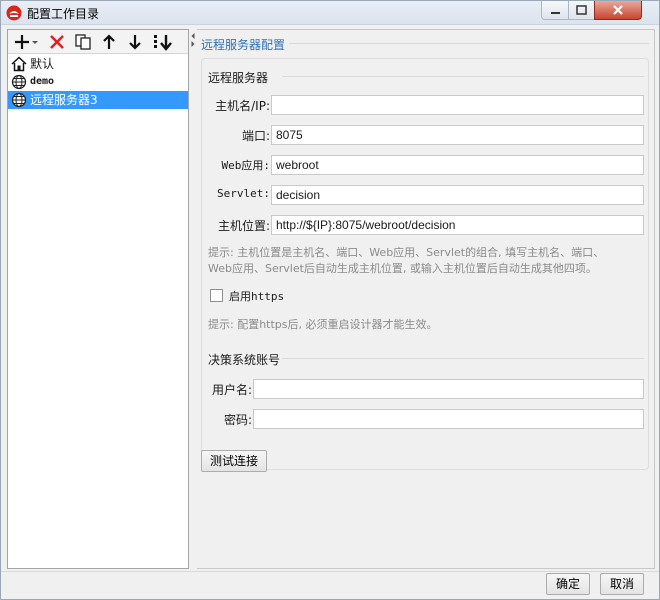 The height and width of the screenshot is (600, 660). Describe the element at coordinates (42, 64) in the screenshot. I see `tree-item-label: 默认` at that location.